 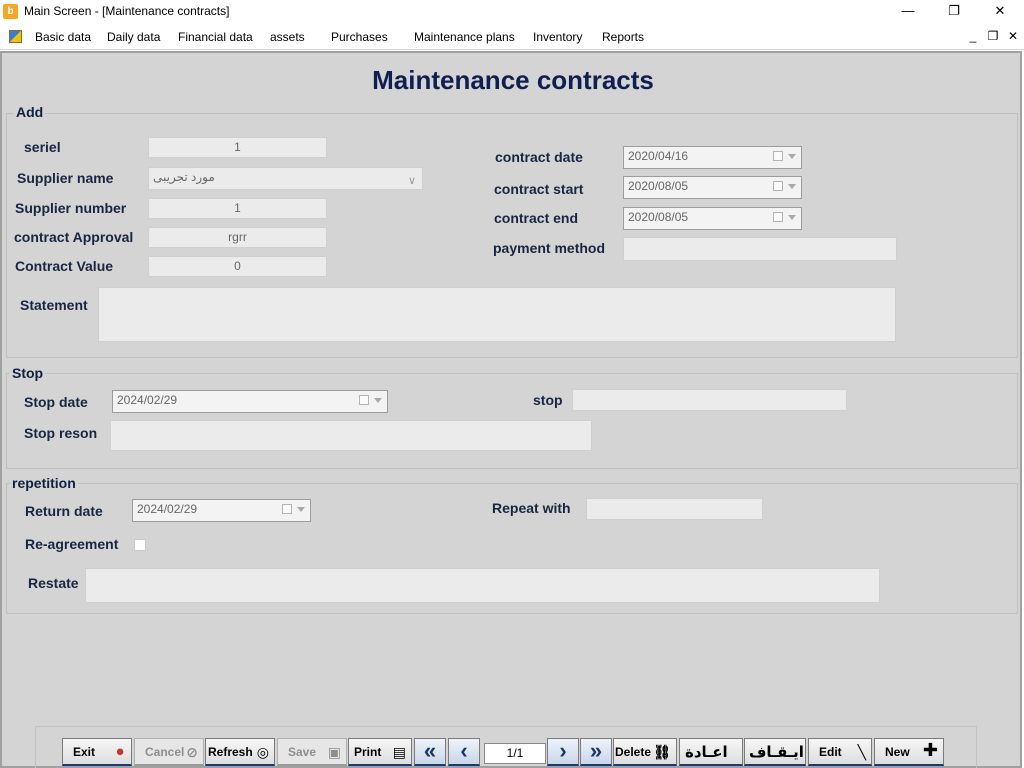 I want to click on menu-assets: assets, so click(x=287, y=37).